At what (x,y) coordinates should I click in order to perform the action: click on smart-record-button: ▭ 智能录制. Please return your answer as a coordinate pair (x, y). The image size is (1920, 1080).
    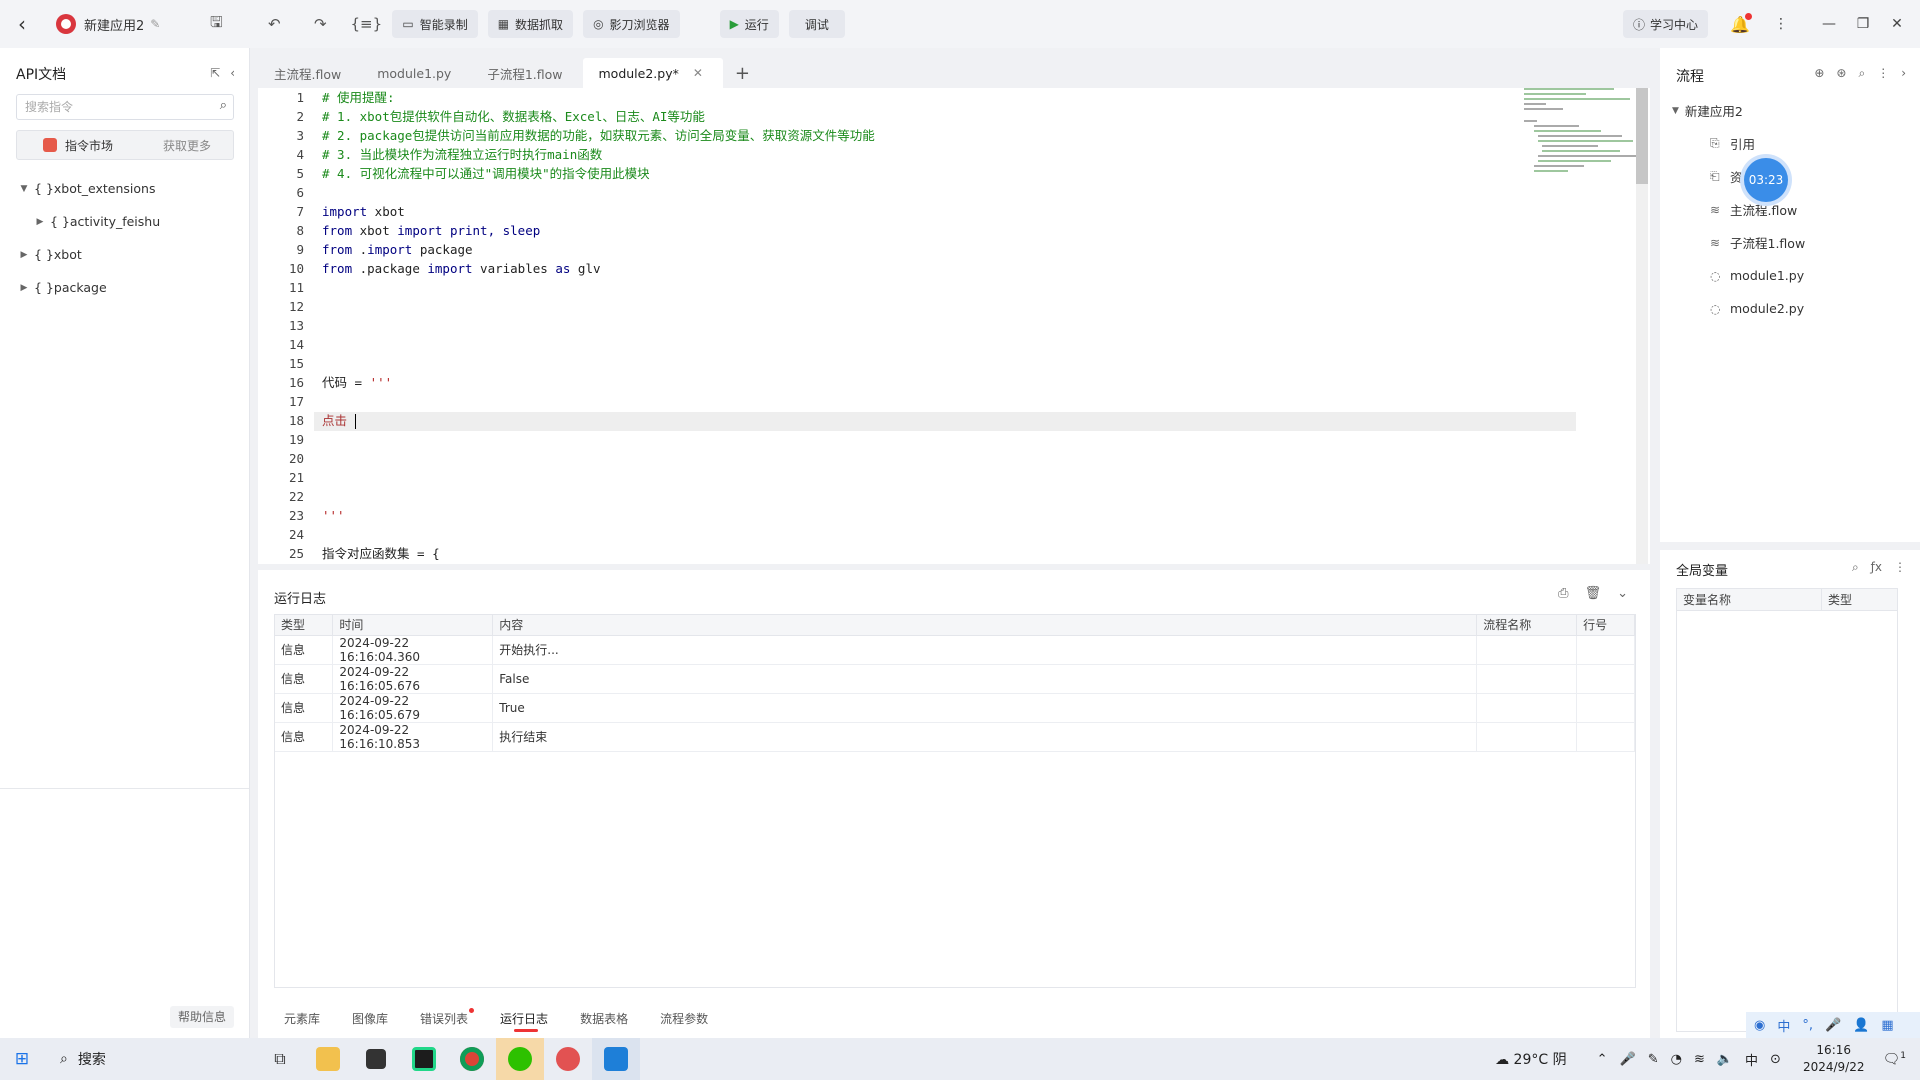
    Looking at the image, I should click on (435, 24).